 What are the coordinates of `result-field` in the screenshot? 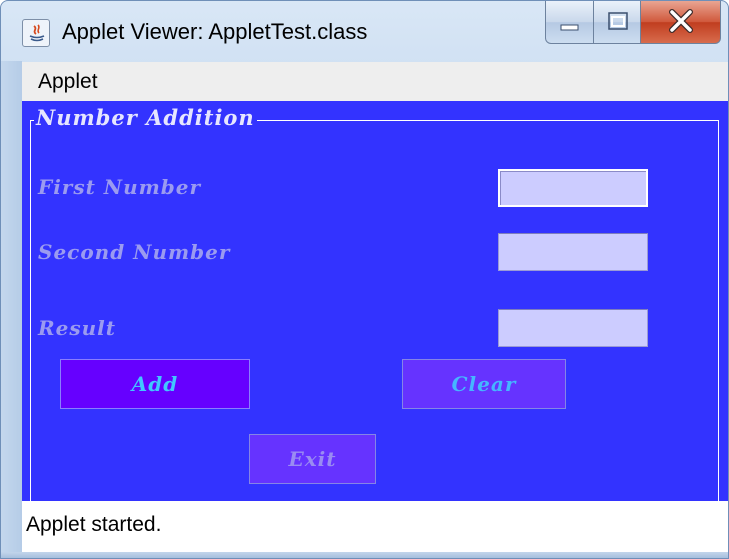 It's located at (573, 328).